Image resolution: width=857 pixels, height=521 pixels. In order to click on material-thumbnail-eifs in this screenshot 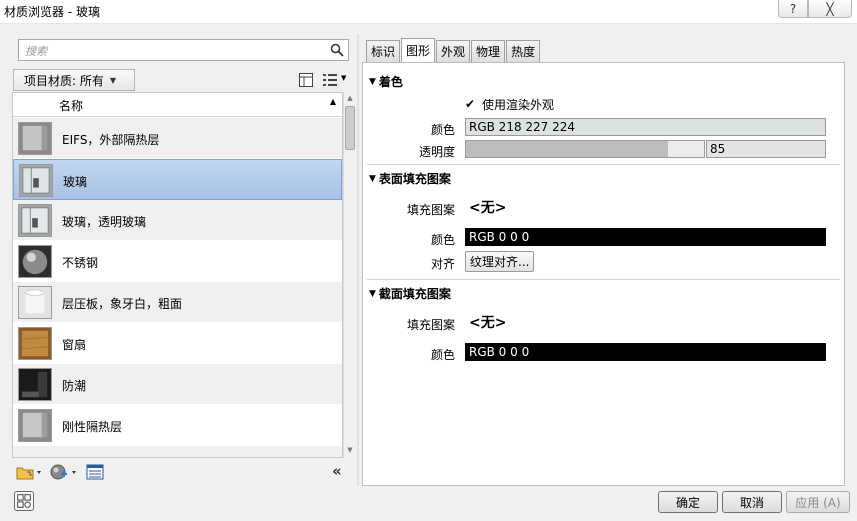, I will do `click(35, 138)`.